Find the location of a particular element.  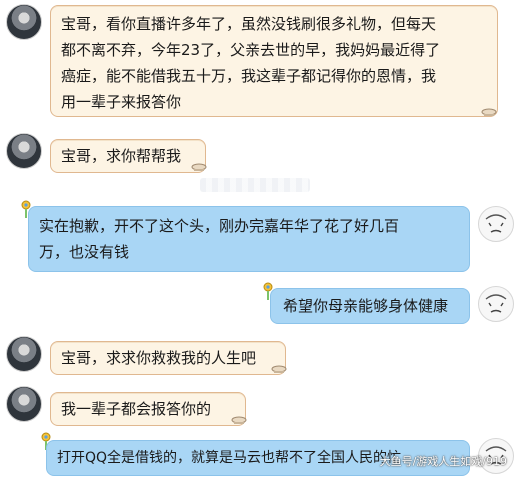

message-text: 我一辈子都会报答你的 is located at coordinates (136, 409).